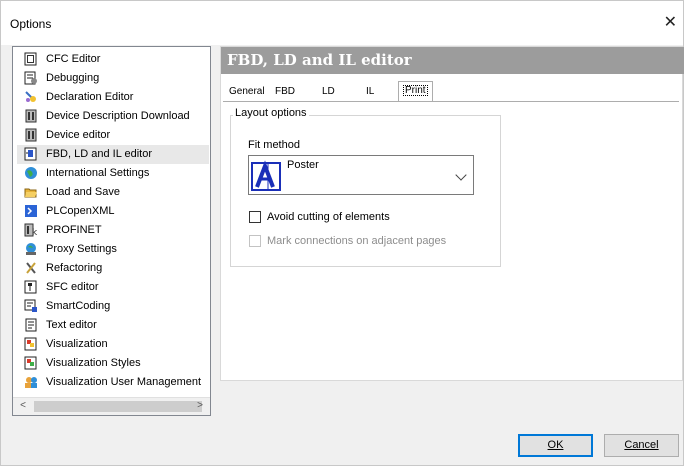 The height and width of the screenshot is (466, 684). Describe the element at coordinates (30, 59) in the screenshot. I see `cfc-editor-icon` at that location.